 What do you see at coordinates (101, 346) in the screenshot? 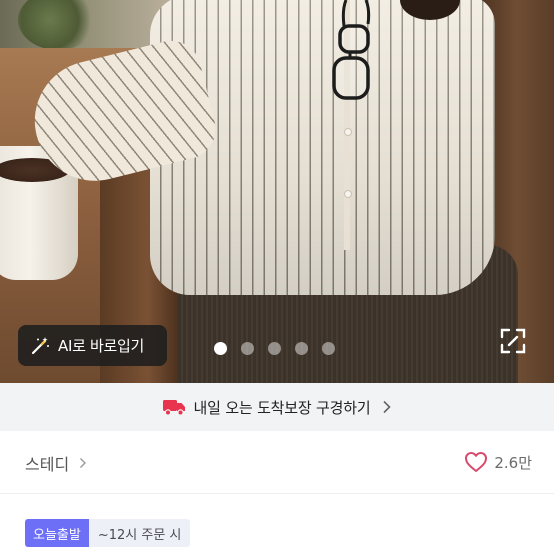
I see `ai-try-on-label: AI로 바로입기` at bounding box center [101, 346].